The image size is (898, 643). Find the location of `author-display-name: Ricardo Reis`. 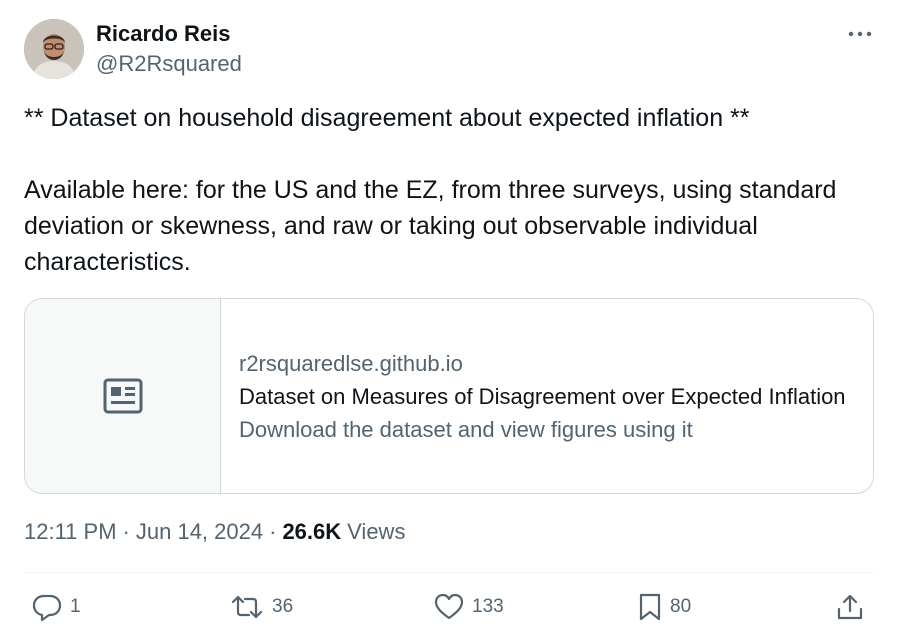

author-display-name: Ricardo Reis is located at coordinates (163, 34).